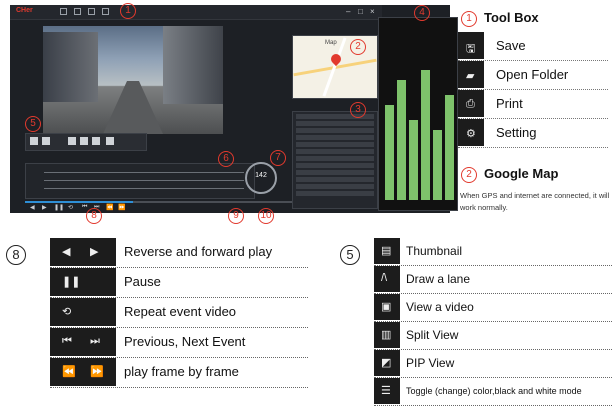  I want to click on legend-row: ◩ PIP View, so click(493, 364).